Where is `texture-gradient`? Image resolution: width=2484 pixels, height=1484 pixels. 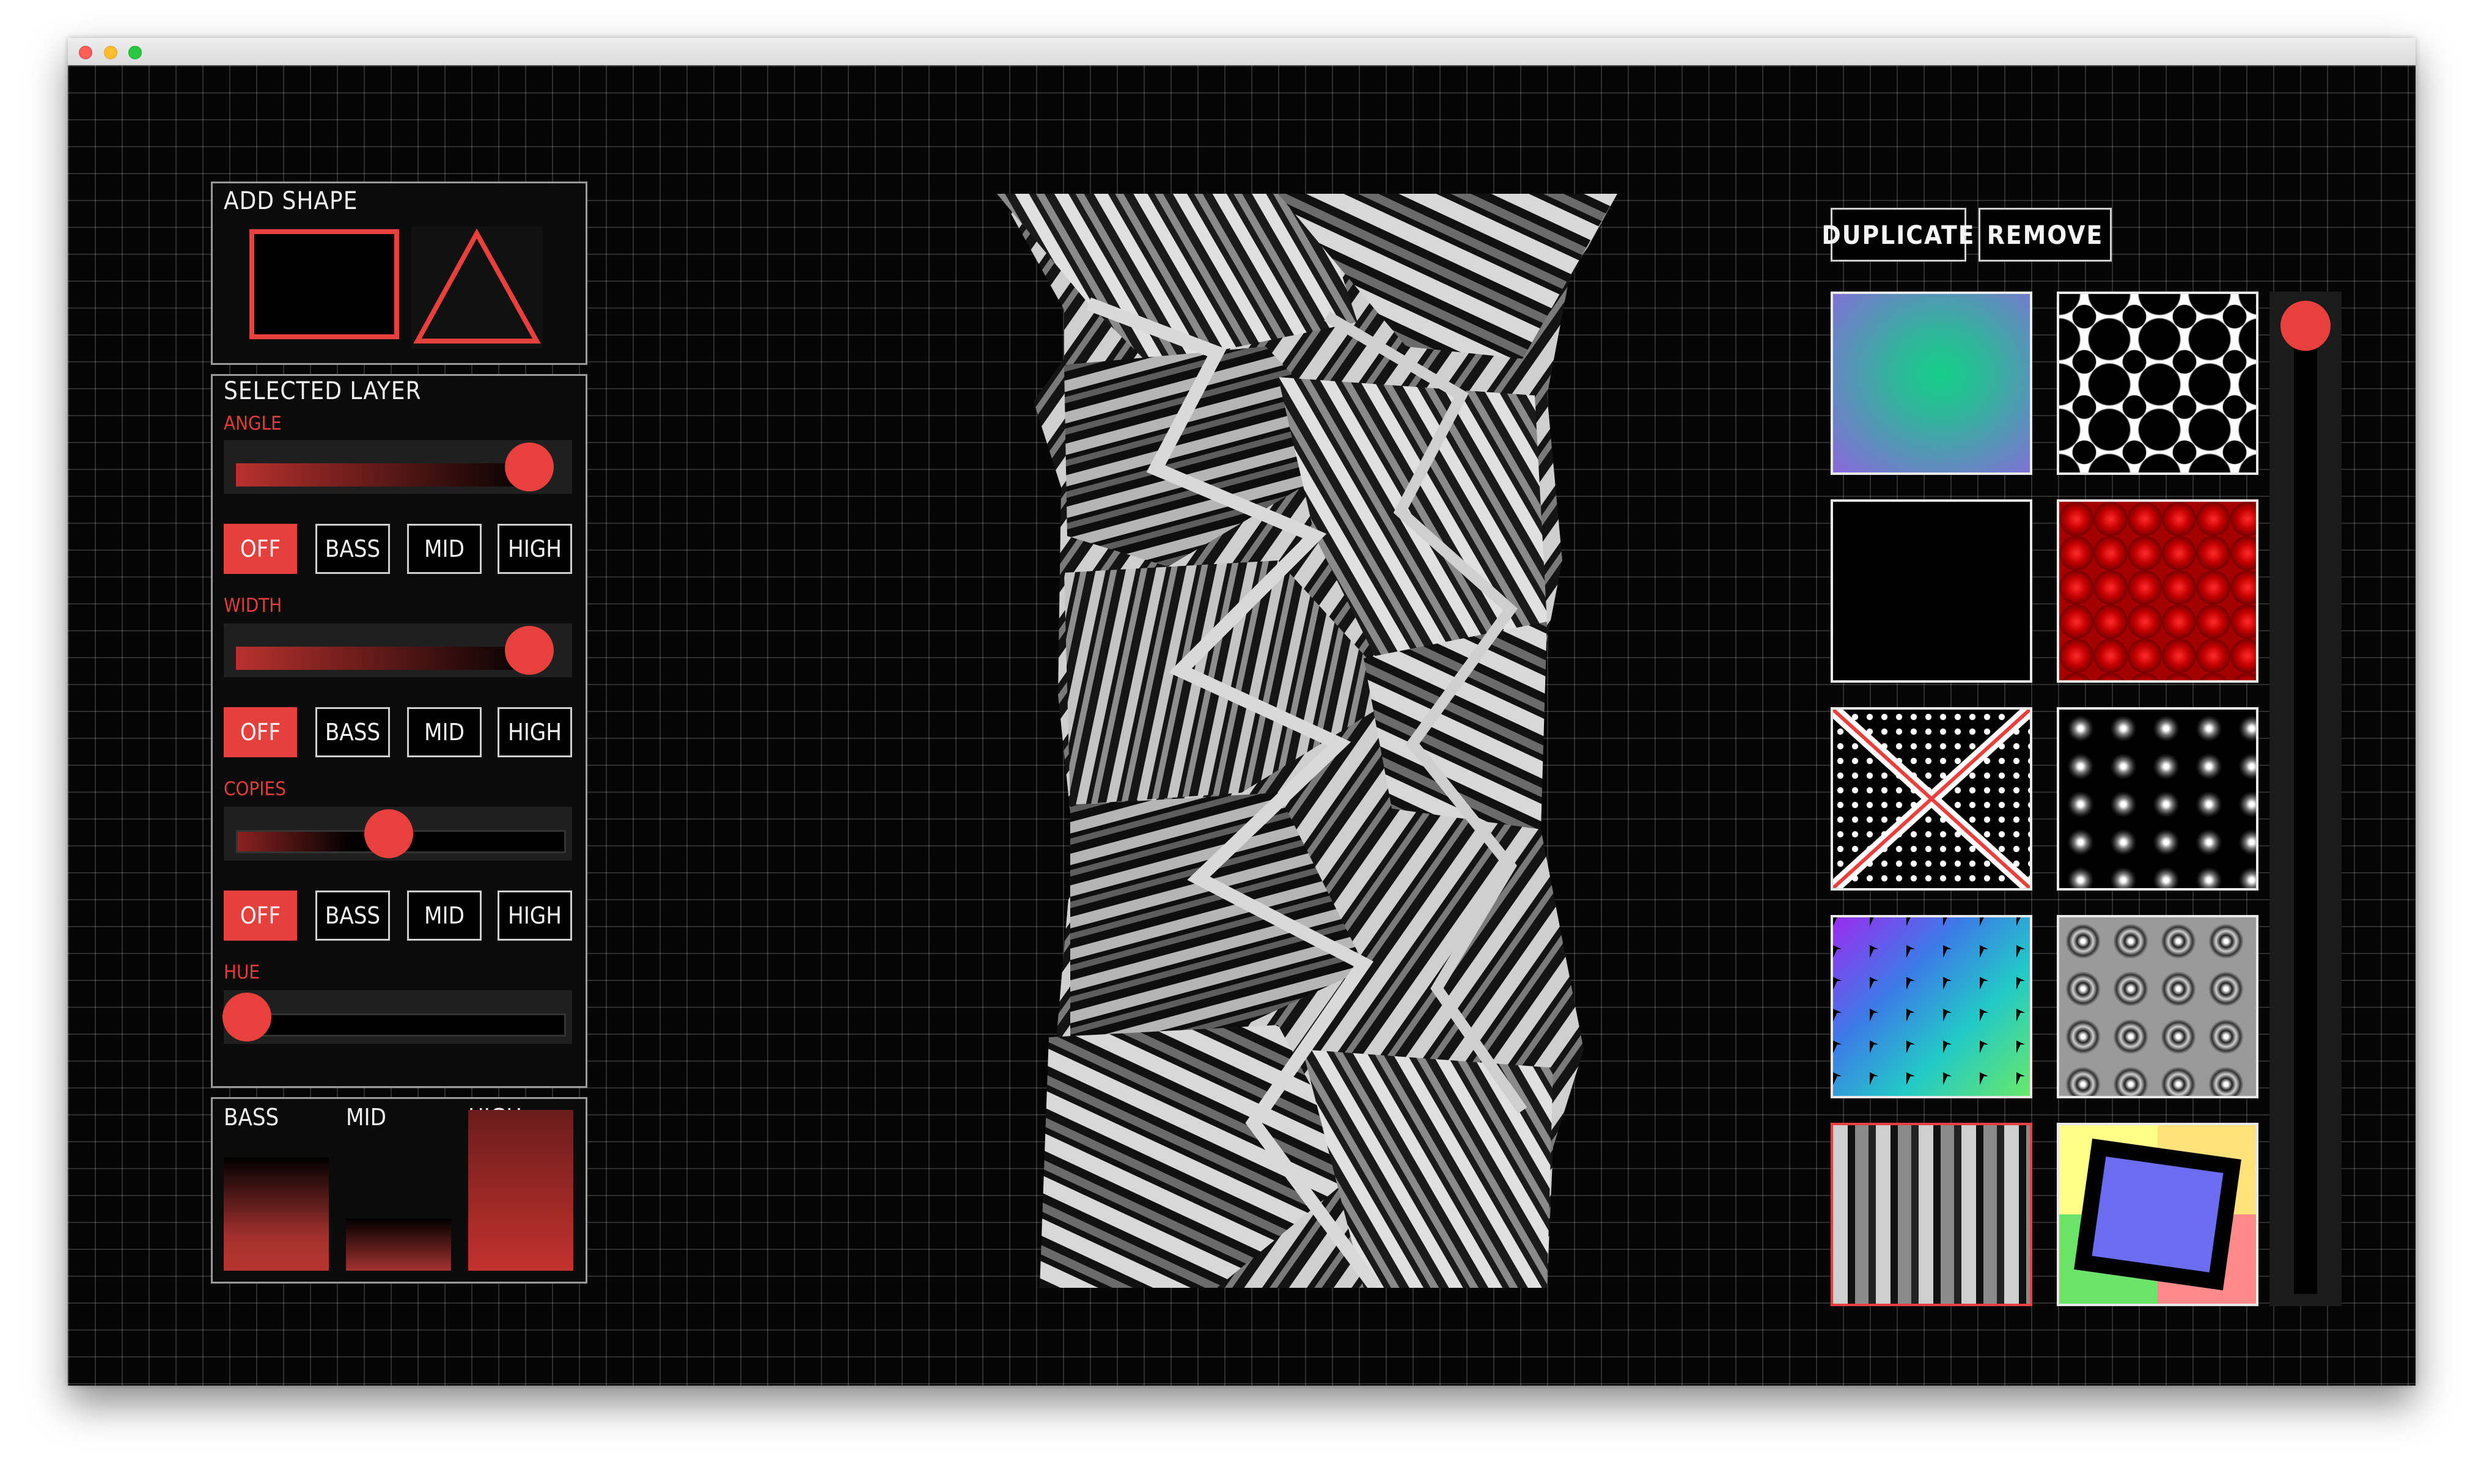 texture-gradient is located at coordinates (1931, 383).